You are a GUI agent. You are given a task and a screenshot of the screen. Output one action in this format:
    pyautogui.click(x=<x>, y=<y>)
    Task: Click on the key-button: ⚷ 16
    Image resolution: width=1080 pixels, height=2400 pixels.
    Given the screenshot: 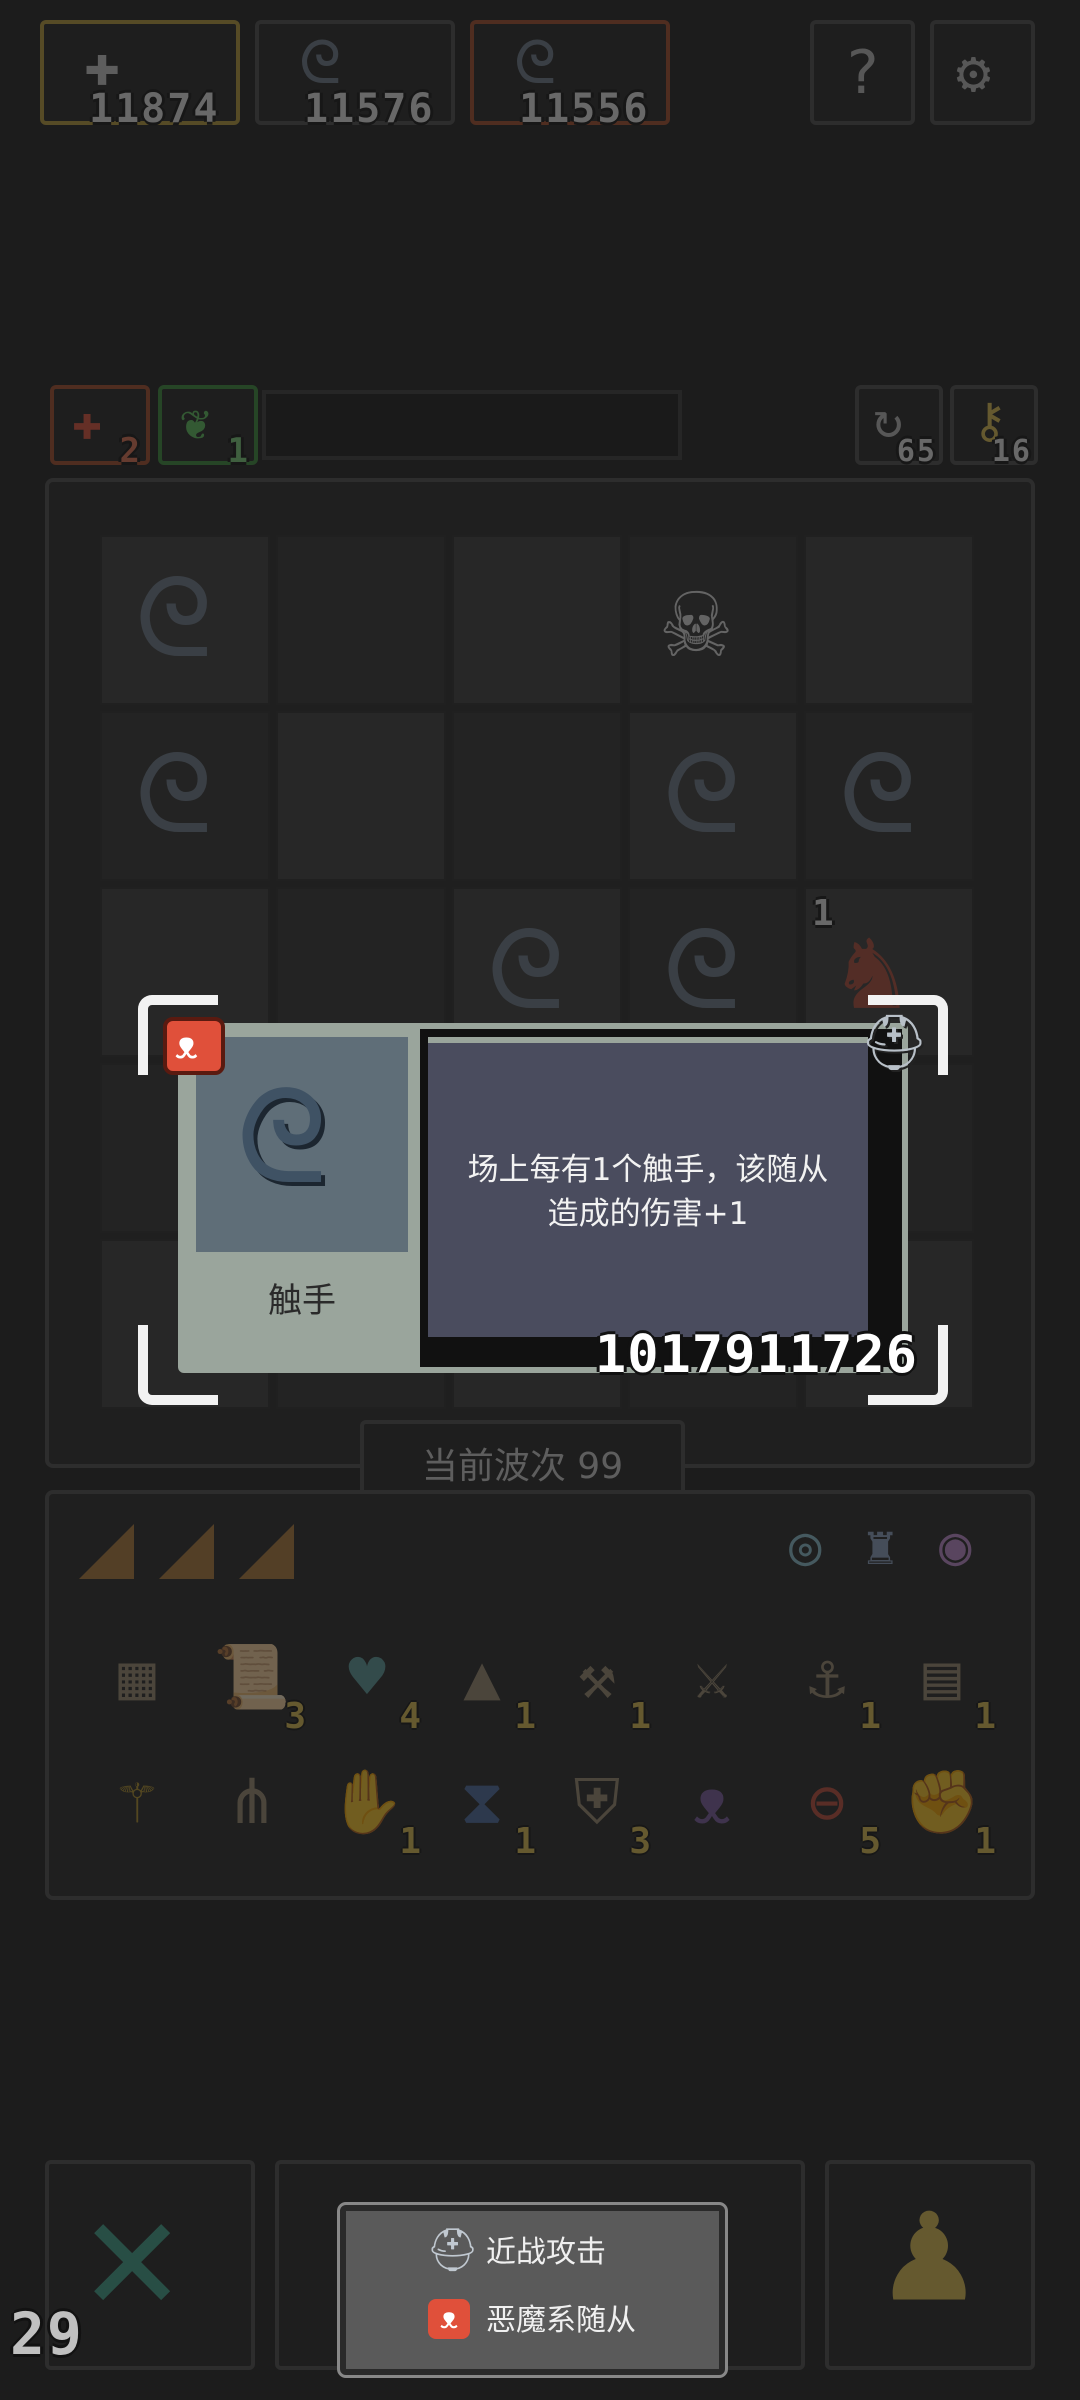 What is the action you would take?
    pyautogui.click(x=994, y=427)
    